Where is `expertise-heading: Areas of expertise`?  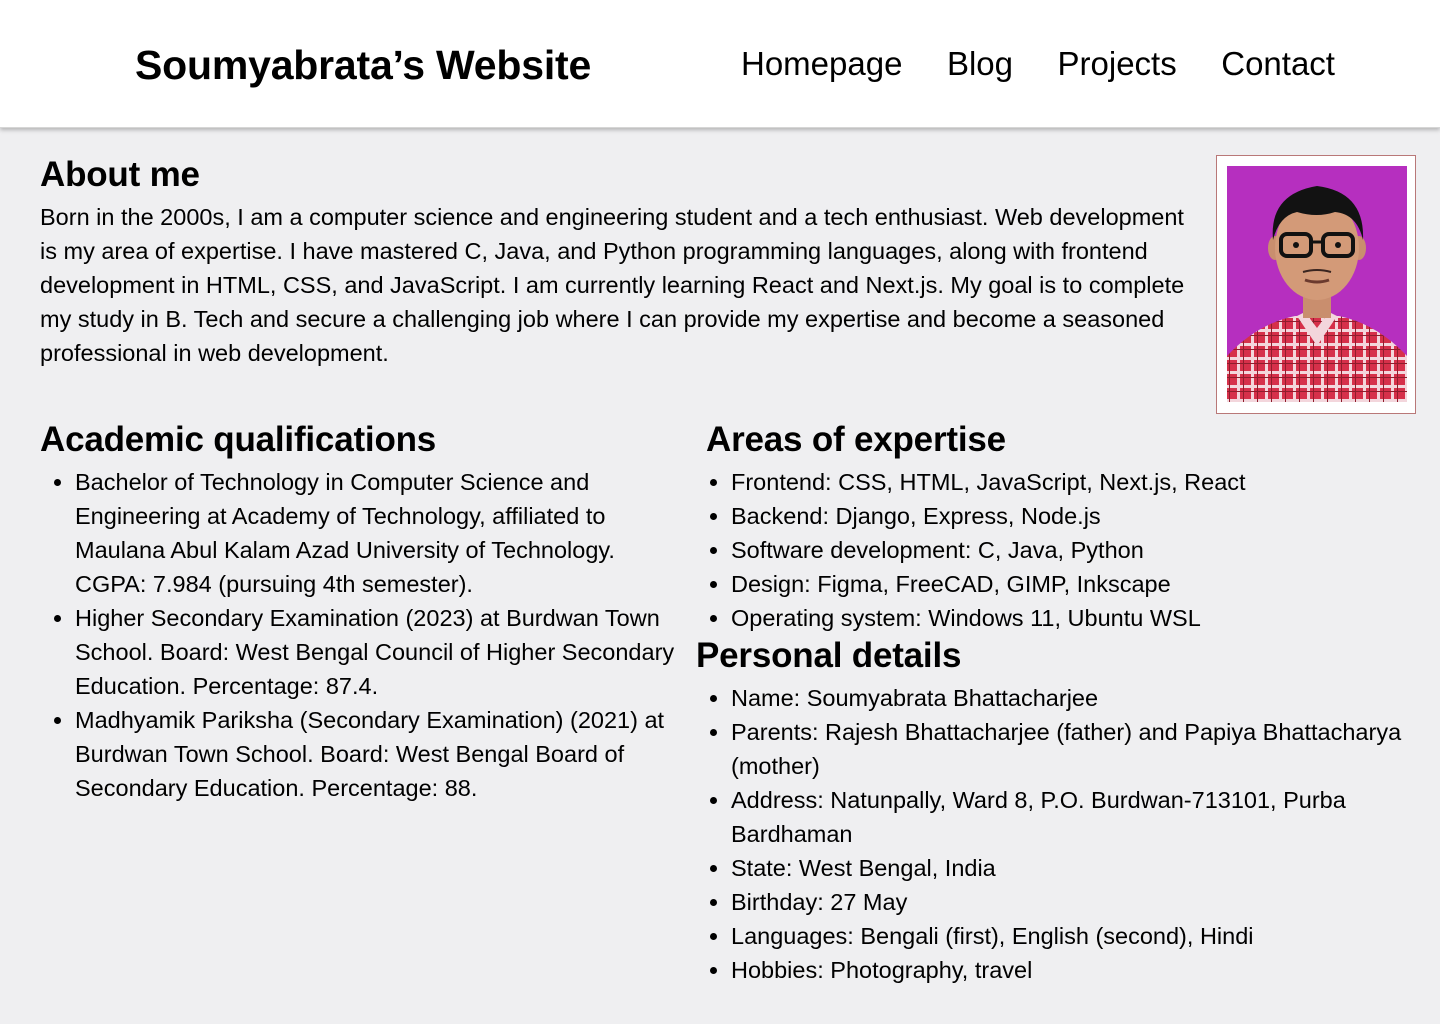
expertise-heading: Areas of expertise is located at coordinates (856, 439).